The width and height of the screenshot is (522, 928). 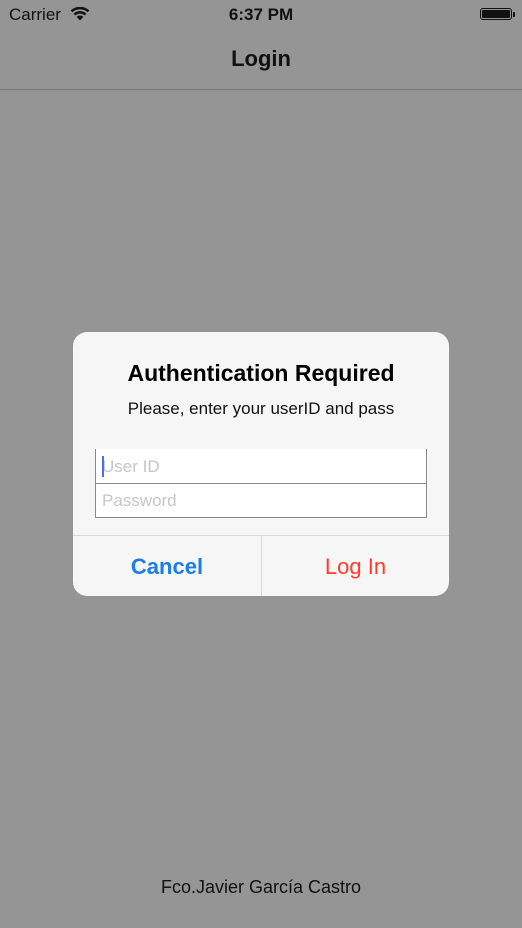 I want to click on password-input, so click(x=261, y=500).